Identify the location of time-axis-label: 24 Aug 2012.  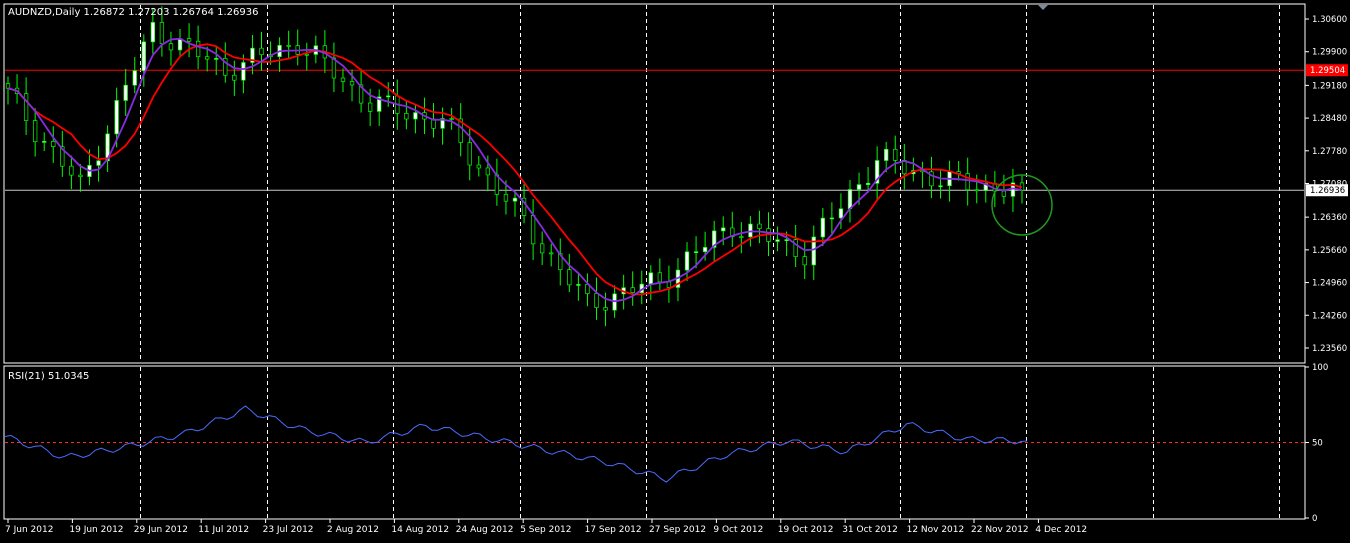
(485, 530).